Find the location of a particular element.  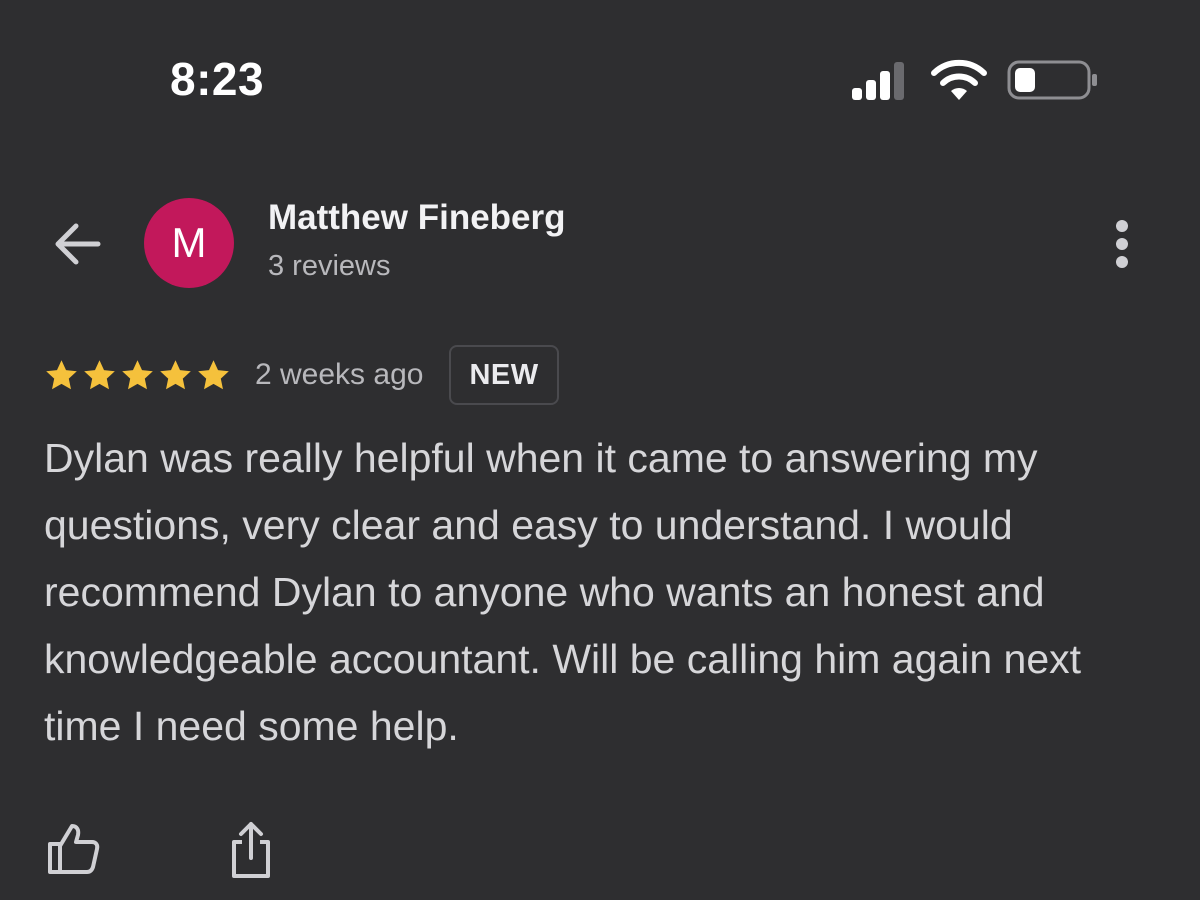

back-button is located at coordinates (78, 244).